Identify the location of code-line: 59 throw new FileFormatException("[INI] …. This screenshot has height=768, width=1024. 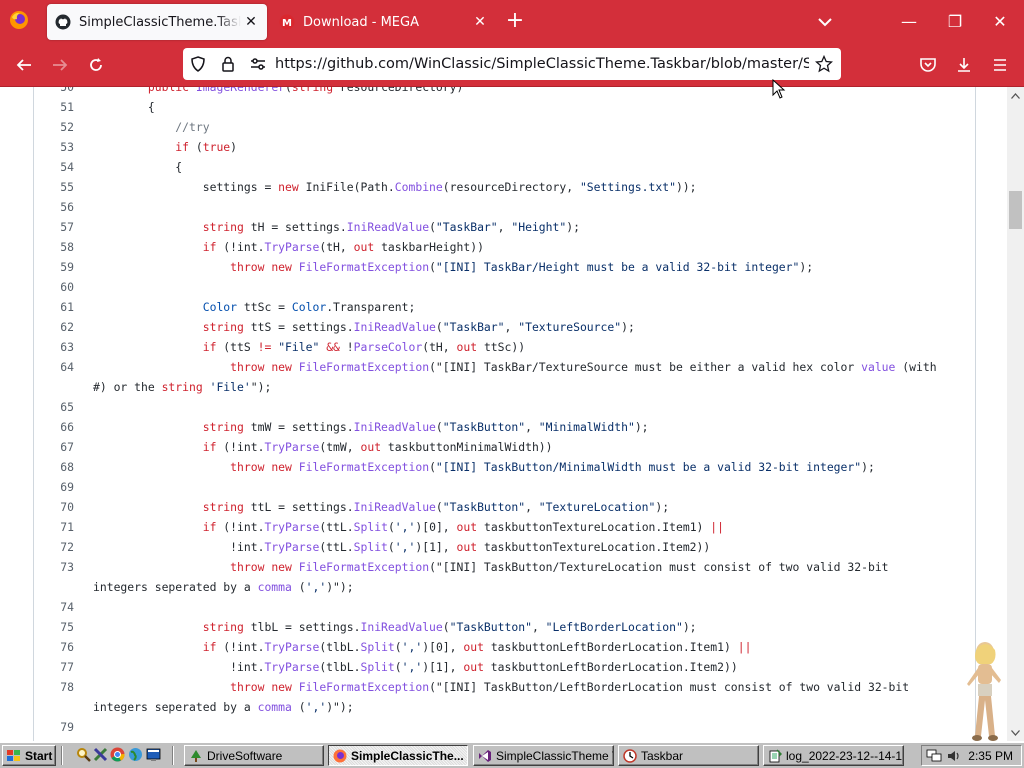
(504, 267).